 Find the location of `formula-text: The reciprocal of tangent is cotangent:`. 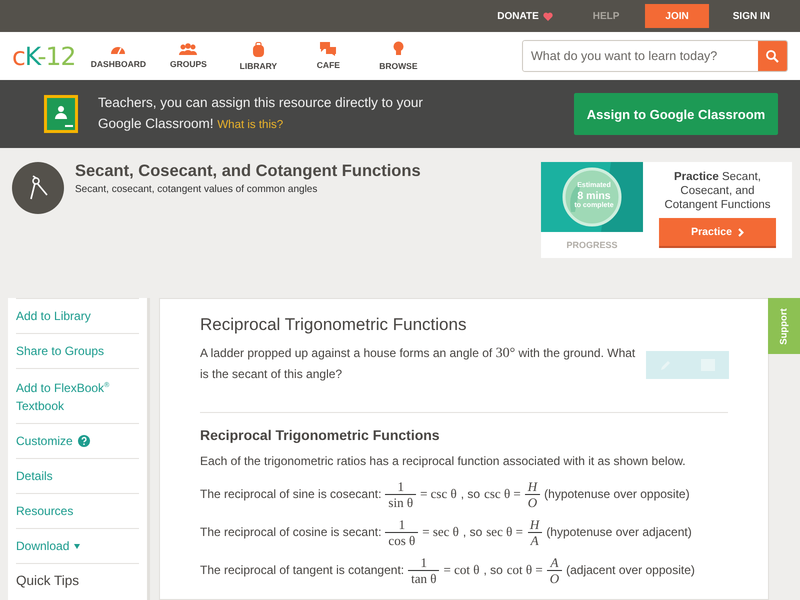

formula-text: The reciprocal of tangent is cotangent: is located at coordinates (302, 570).